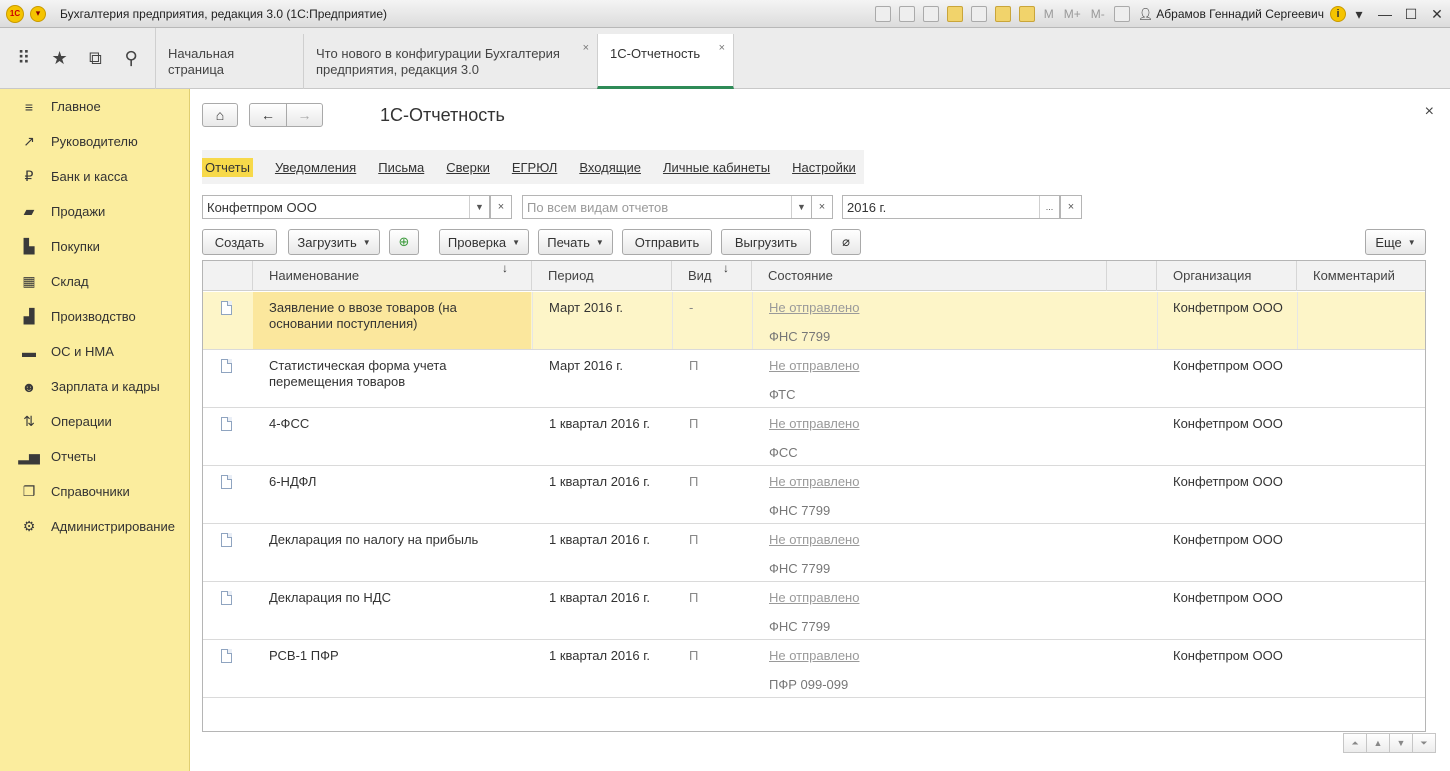 This screenshot has height=771, width=1450. Describe the element at coordinates (94, 491) in the screenshot. I see `sidebar-item-catalogs: ❐ Справочники` at that location.